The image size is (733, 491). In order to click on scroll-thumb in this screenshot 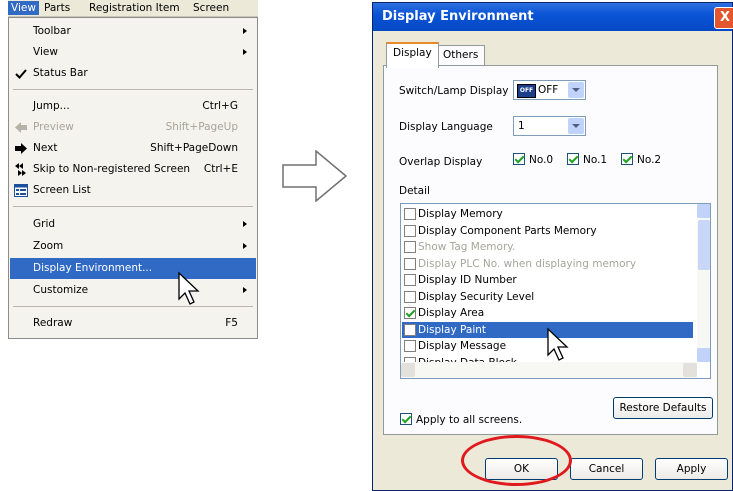, I will do `click(704, 245)`.